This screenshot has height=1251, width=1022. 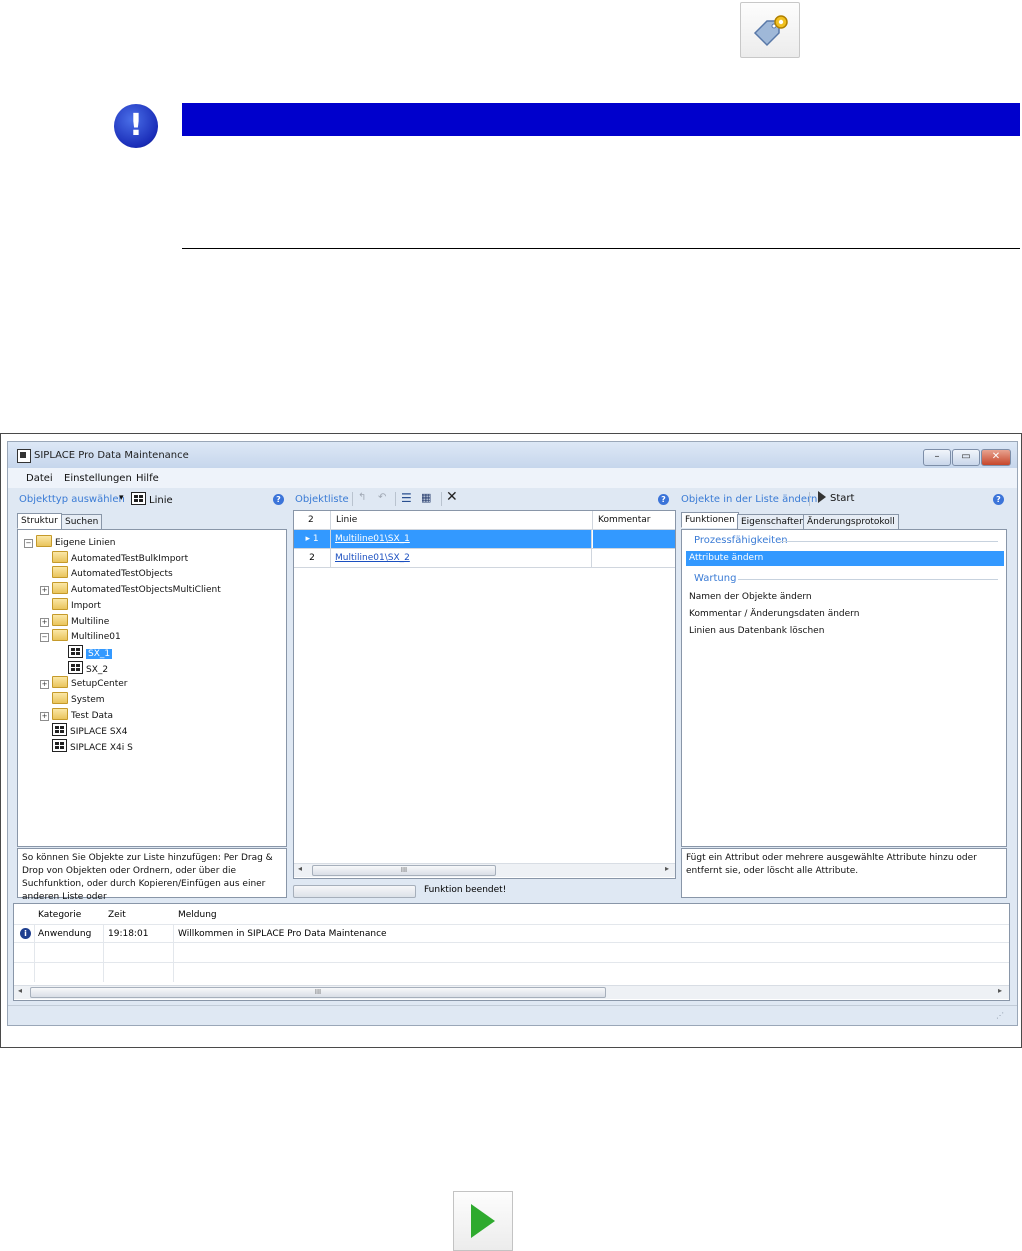 I want to click on function-item-rename: Namen der Objekte ändern, so click(x=750, y=597).